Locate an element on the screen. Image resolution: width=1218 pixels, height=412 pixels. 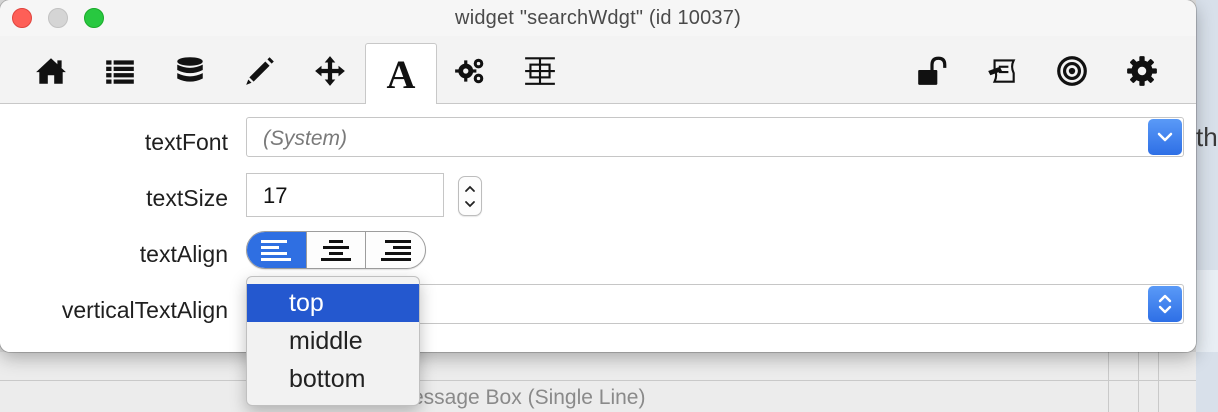
menu-item-middle: middle is located at coordinates (333, 341).